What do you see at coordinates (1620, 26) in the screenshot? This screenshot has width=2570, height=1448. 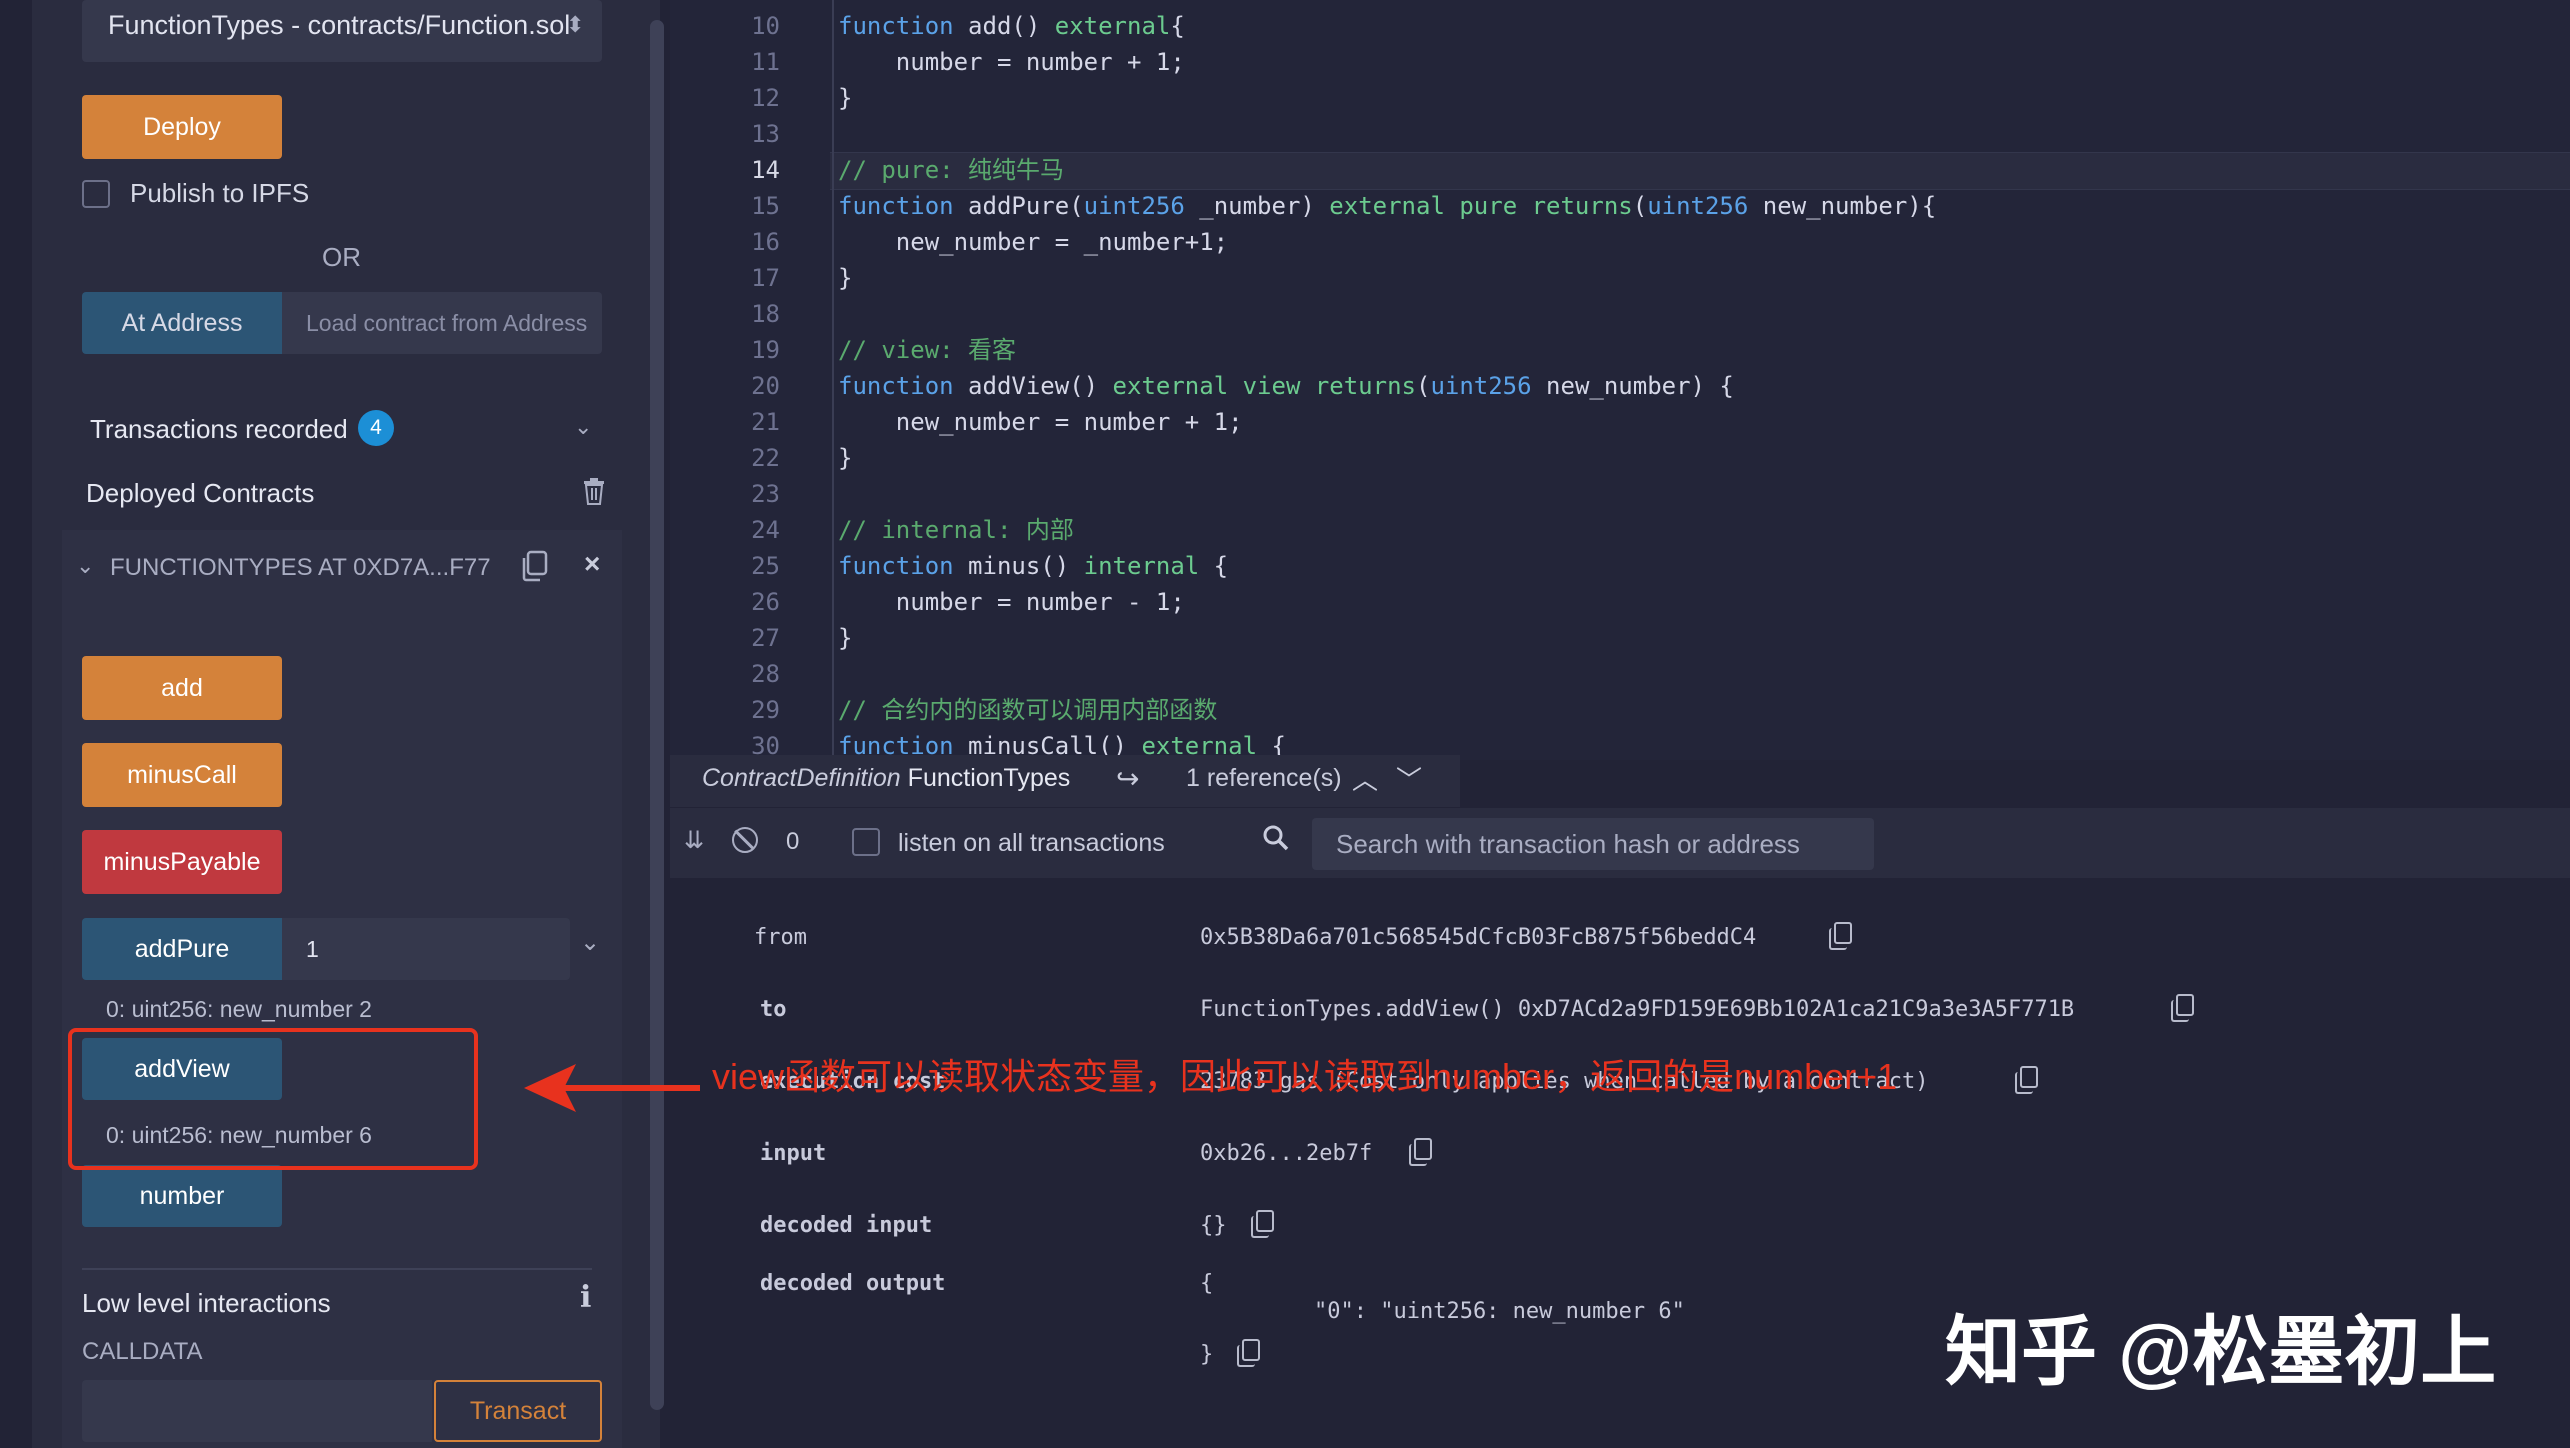 I see `code-line: 10 function add() external{` at bounding box center [1620, 26].